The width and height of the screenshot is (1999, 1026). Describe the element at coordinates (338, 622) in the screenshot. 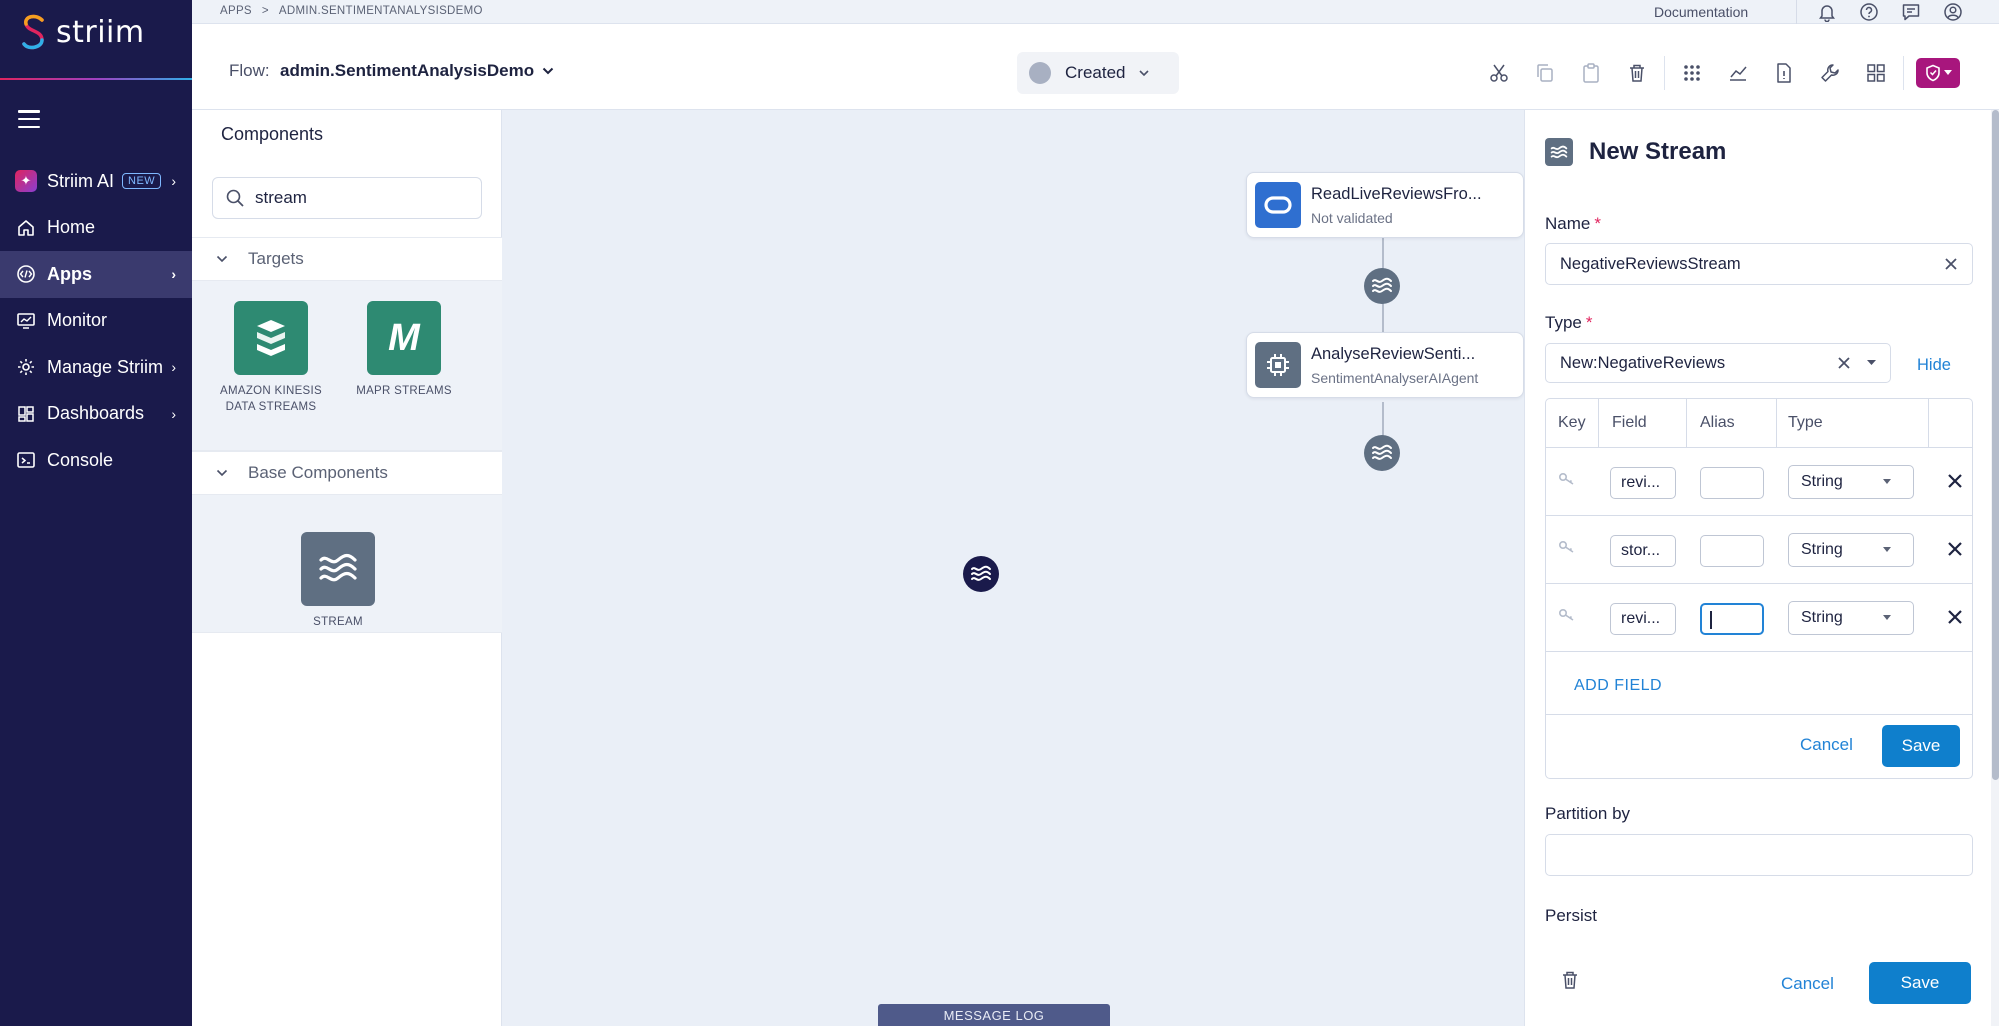

I see `tile-label: STREAM` at that location.